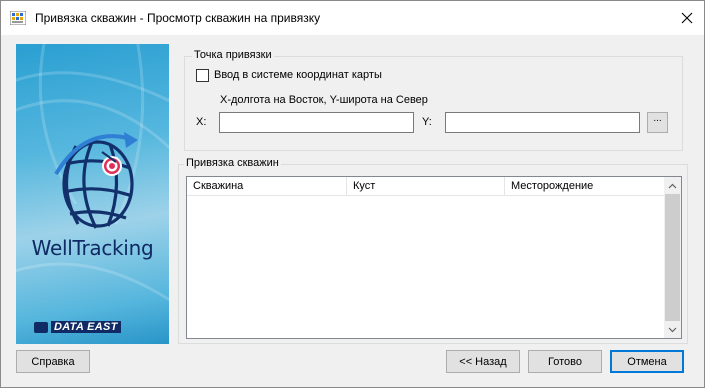 The height and width of the screenshot is (388, 705). What do you see at coordinates (298, 75) in the screenshot?
I see `map-coordinates-checkbox-label: Ввод в системе координат карты` at bounding box center [298, 75].